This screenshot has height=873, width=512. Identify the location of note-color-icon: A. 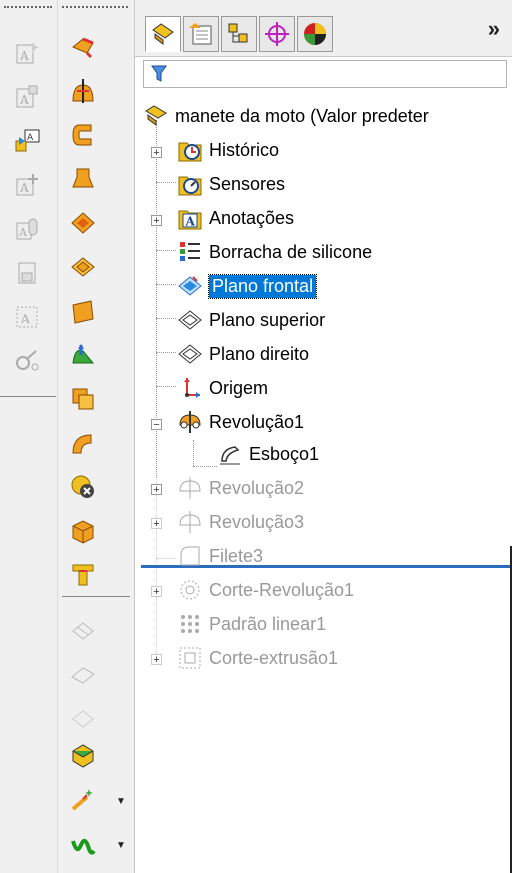
(27, 141).